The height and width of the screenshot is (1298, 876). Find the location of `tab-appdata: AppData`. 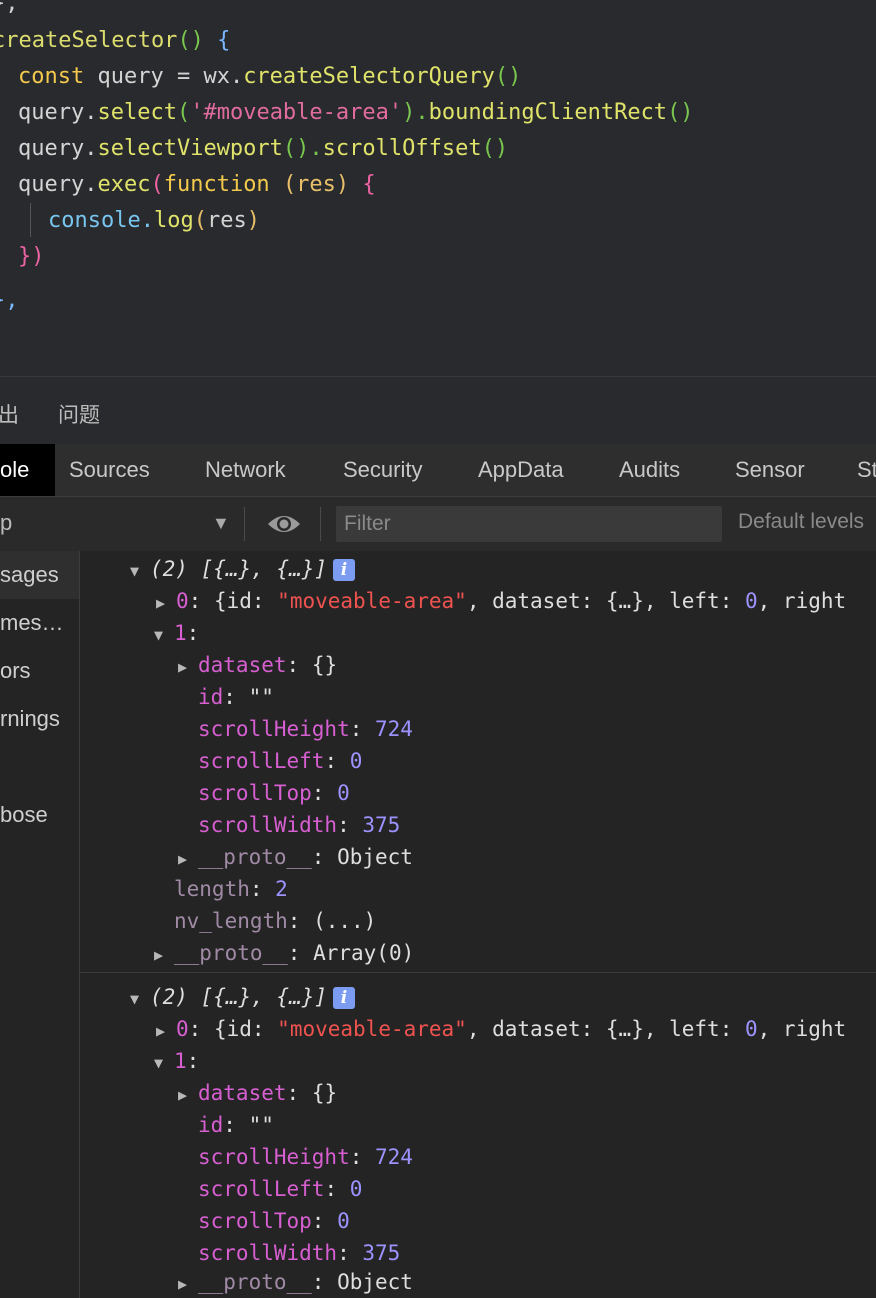

tab-appdata: AppData is located at coordinates (521, 470).